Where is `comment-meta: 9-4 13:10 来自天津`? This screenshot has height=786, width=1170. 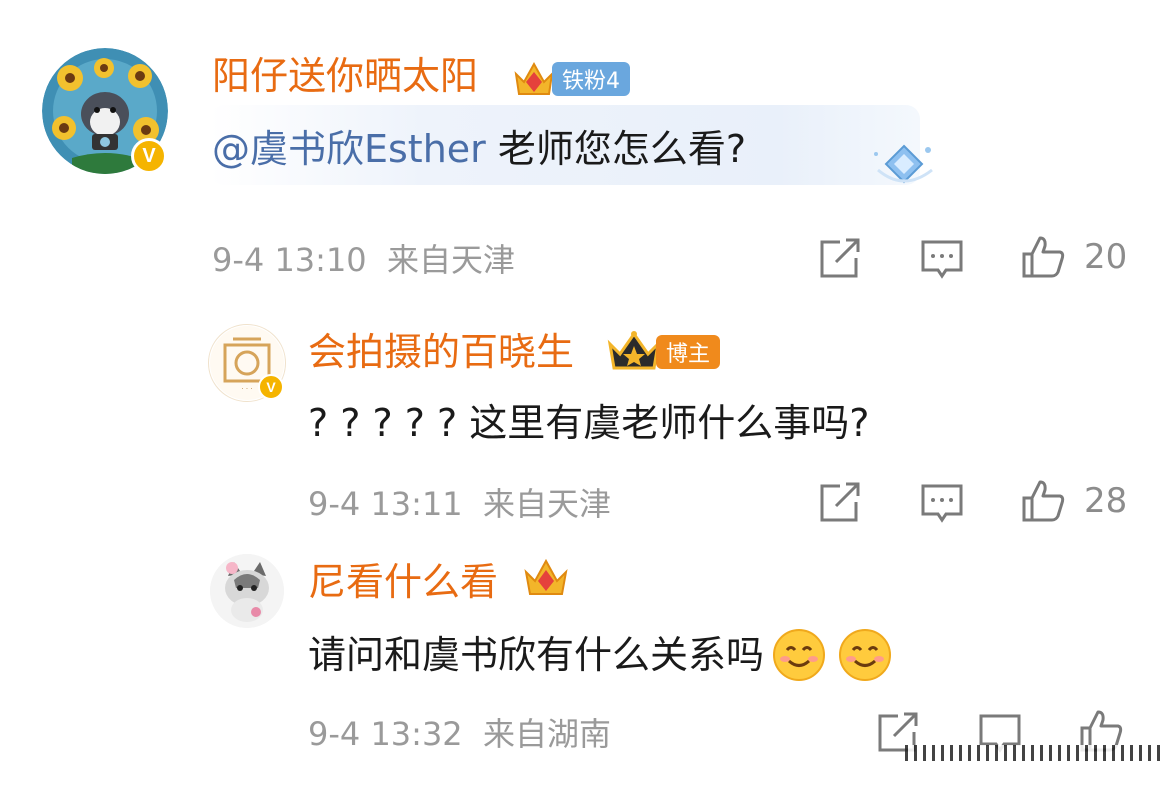 comment-meta: 9-4 13:10 来自天津 is located at coordinates (363, 260).